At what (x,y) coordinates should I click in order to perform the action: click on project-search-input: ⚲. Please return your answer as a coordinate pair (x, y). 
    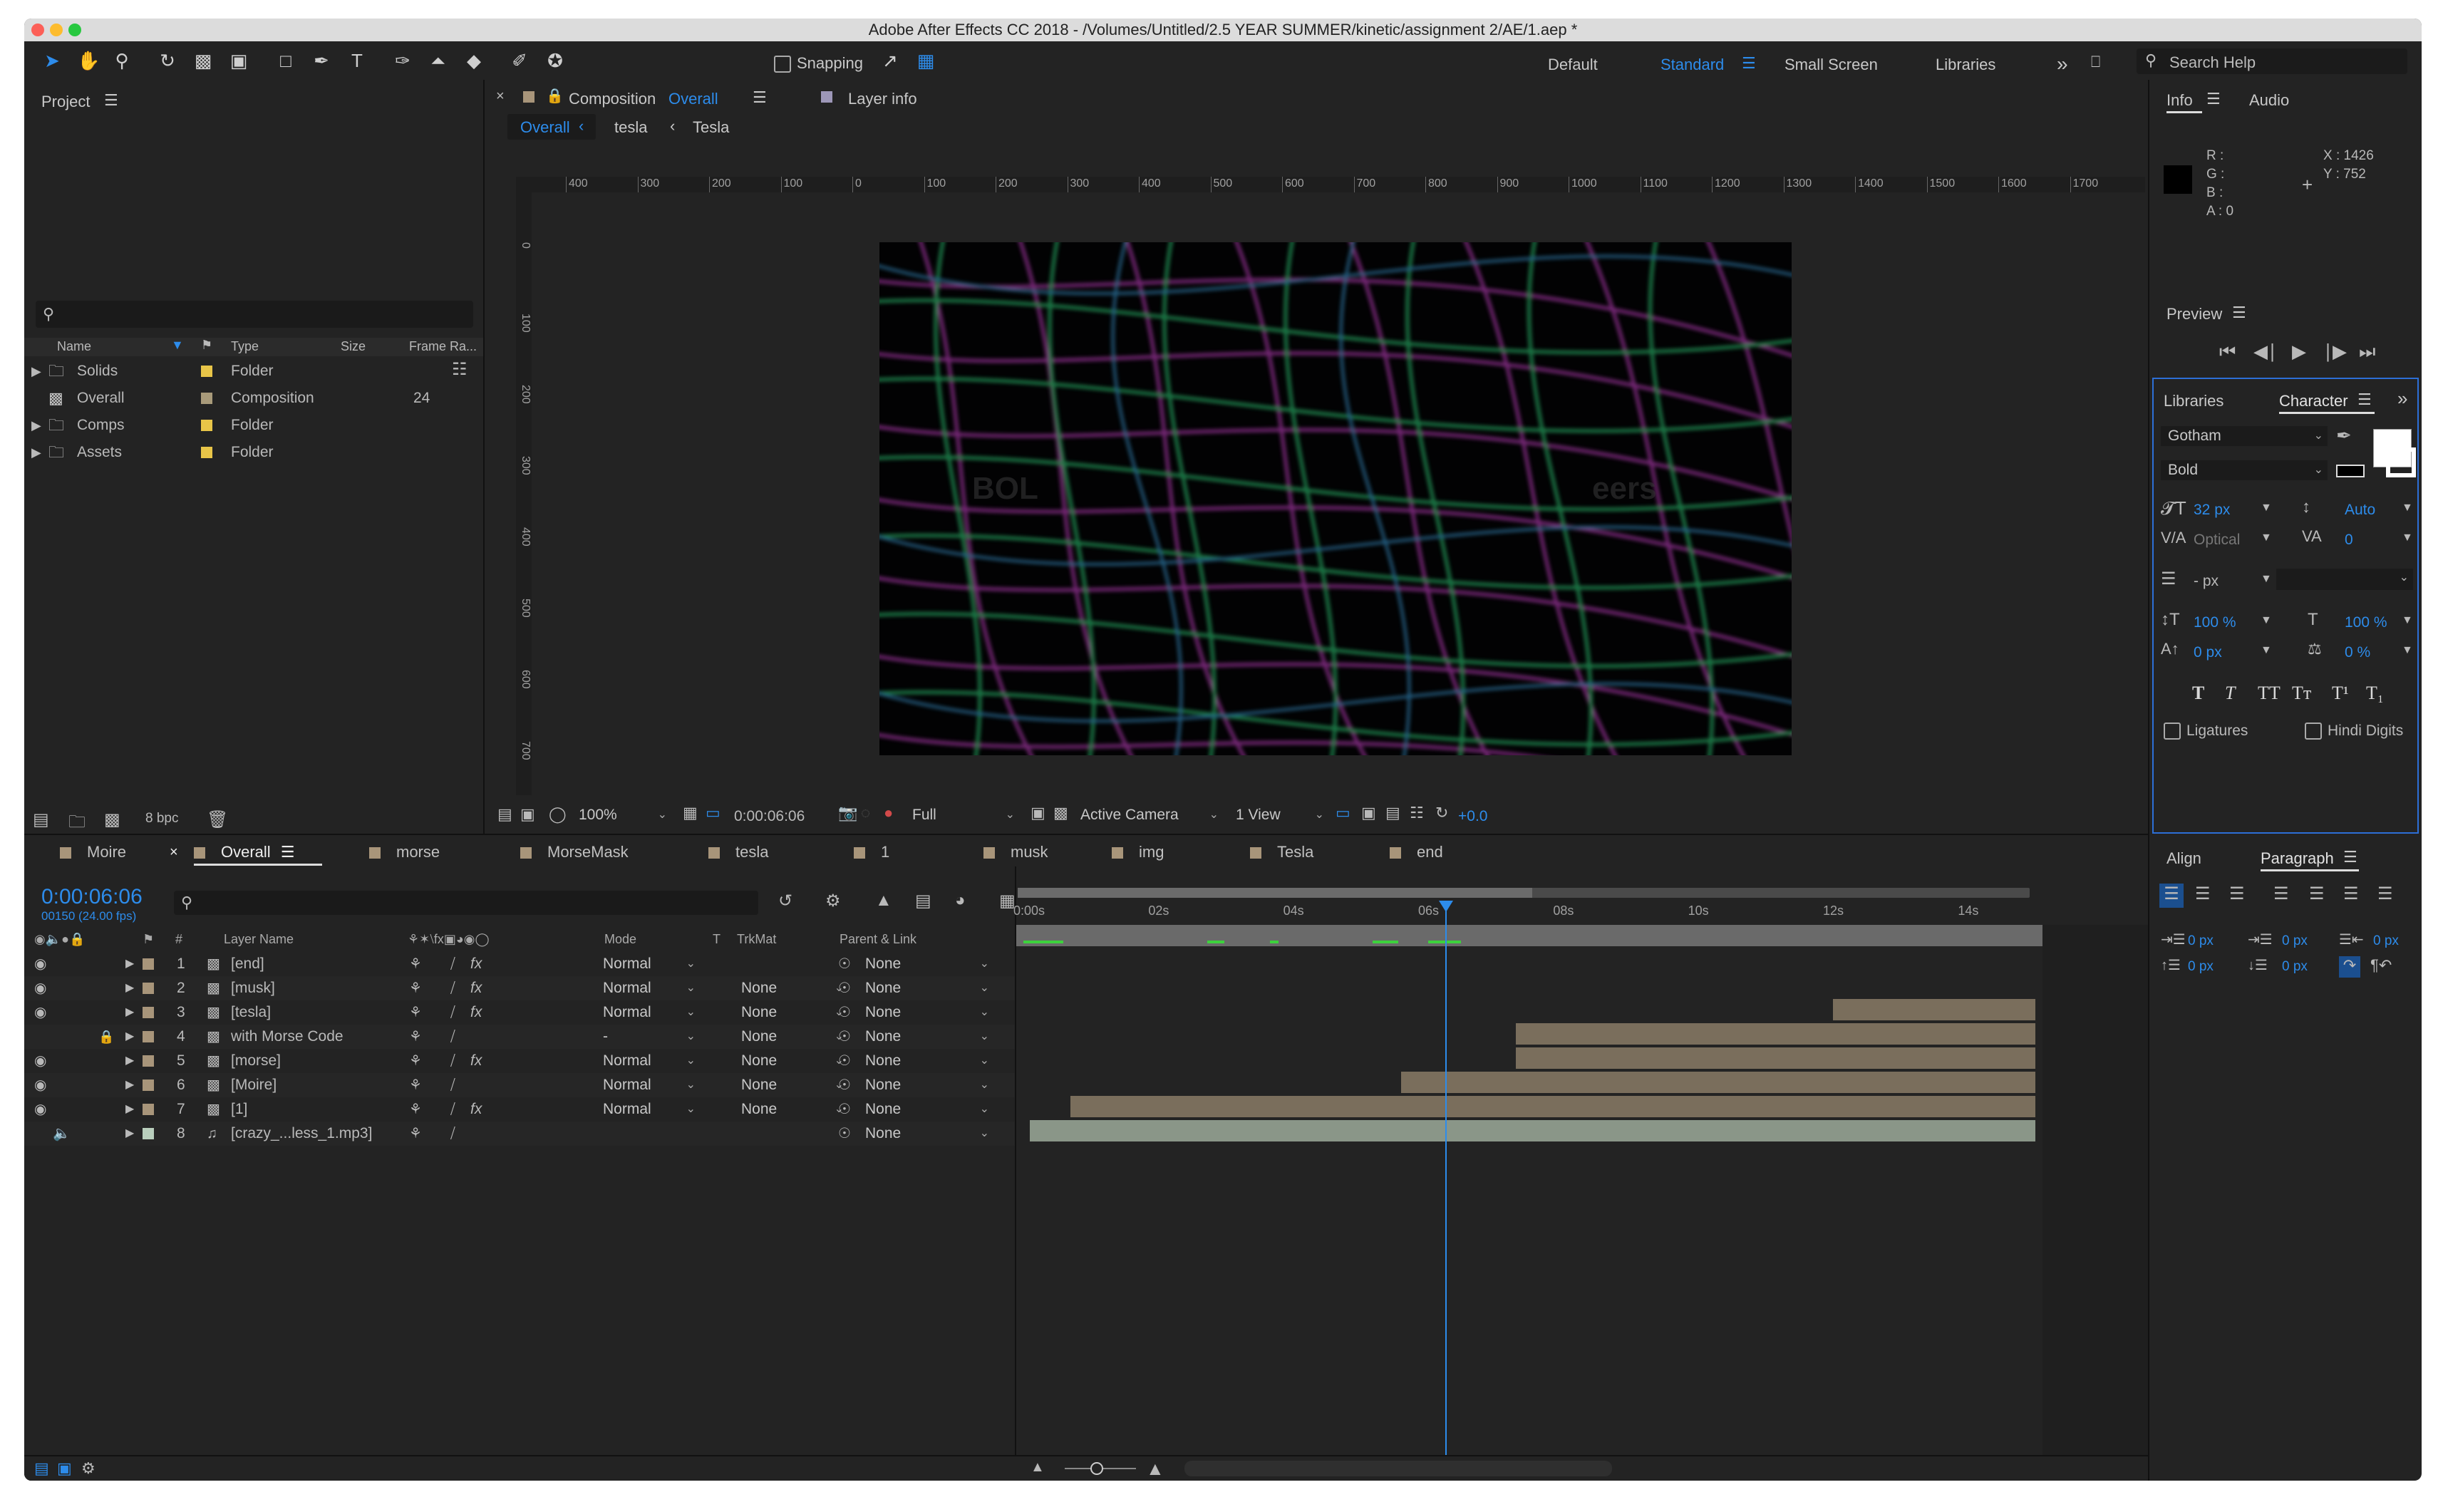
    Looking at the image, I should click on (255, 314).